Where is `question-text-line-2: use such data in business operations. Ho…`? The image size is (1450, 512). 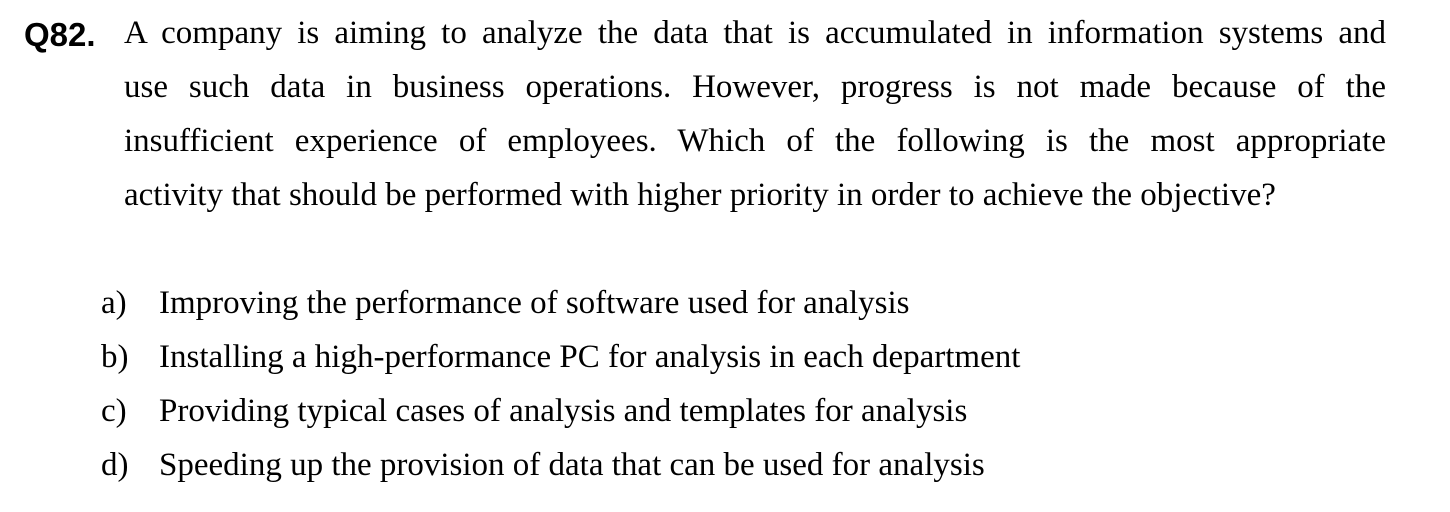
question-text-line-2: use such data in business operations. Ho… is located at coordinates (755, 87).